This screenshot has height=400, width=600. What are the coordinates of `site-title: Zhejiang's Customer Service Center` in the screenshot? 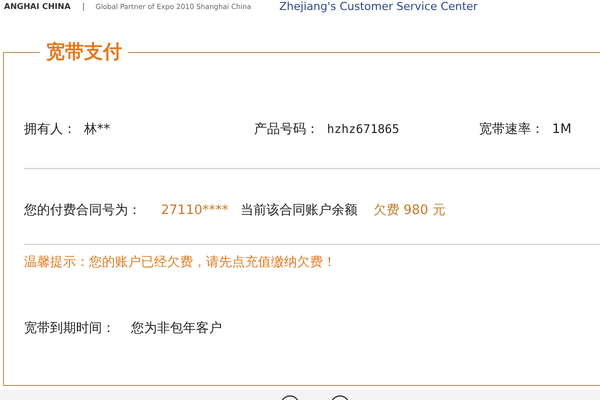 It's located at (378, 7).